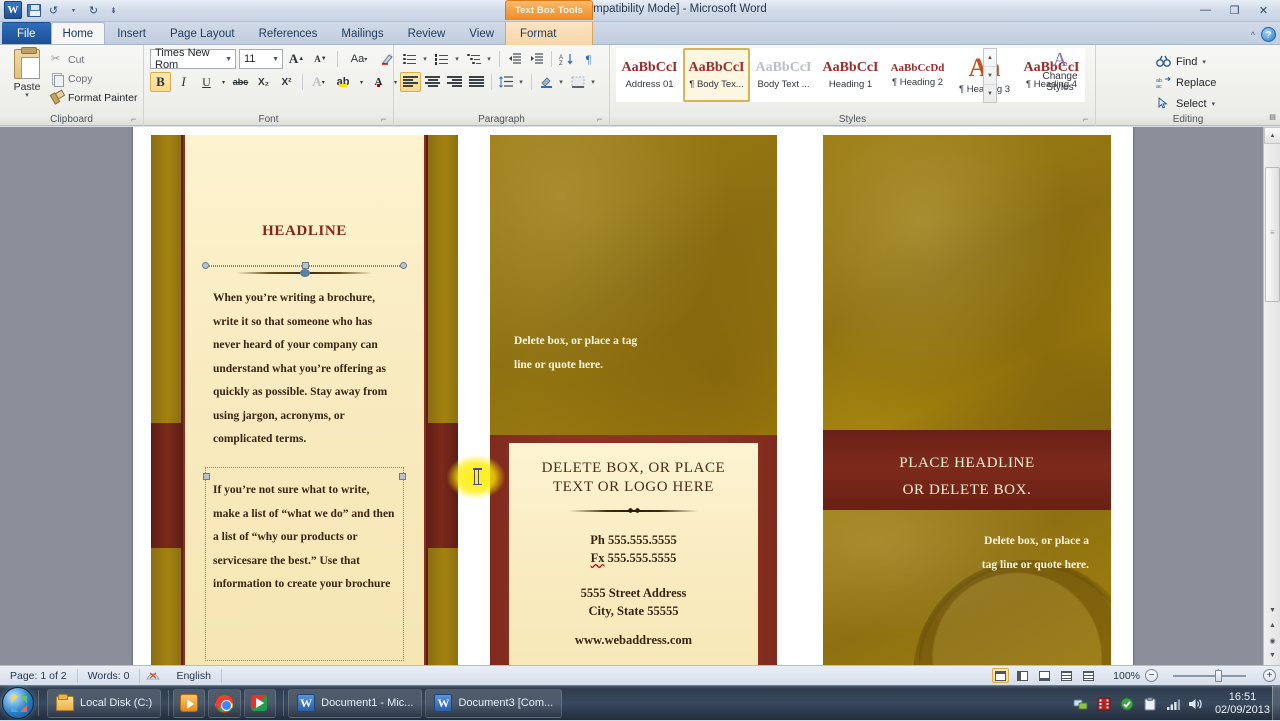 This screenshot has width=1280, height=721. I want to click on split-window-icon: ▤, so click(1272, 116).